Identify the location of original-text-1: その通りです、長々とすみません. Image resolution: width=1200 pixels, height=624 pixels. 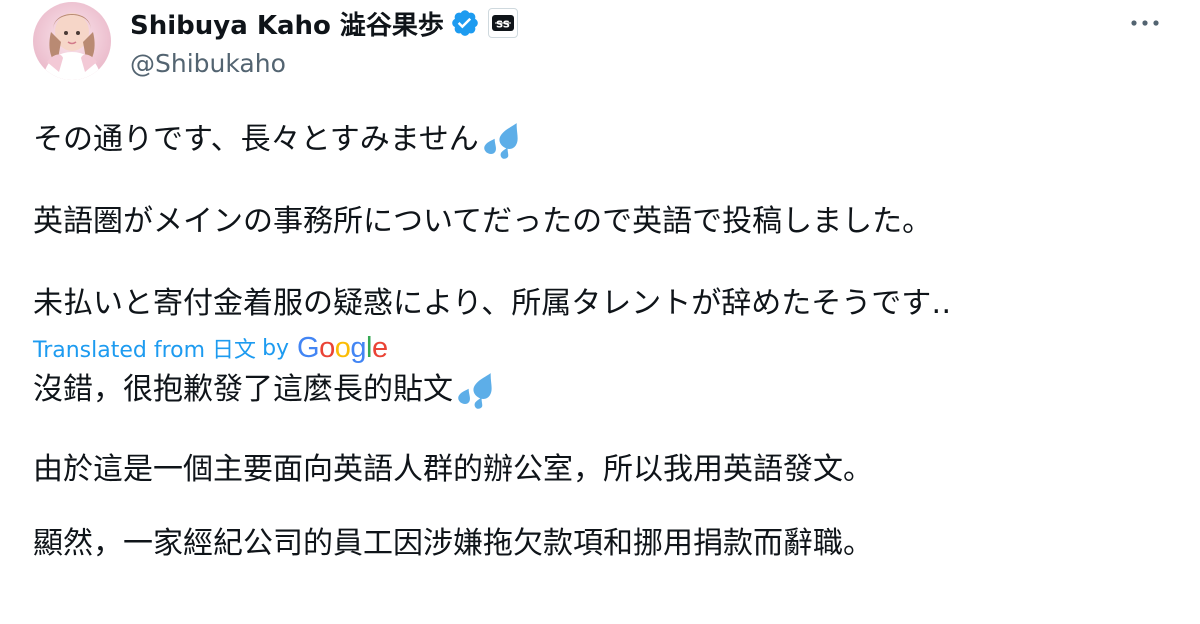
(256, 139).